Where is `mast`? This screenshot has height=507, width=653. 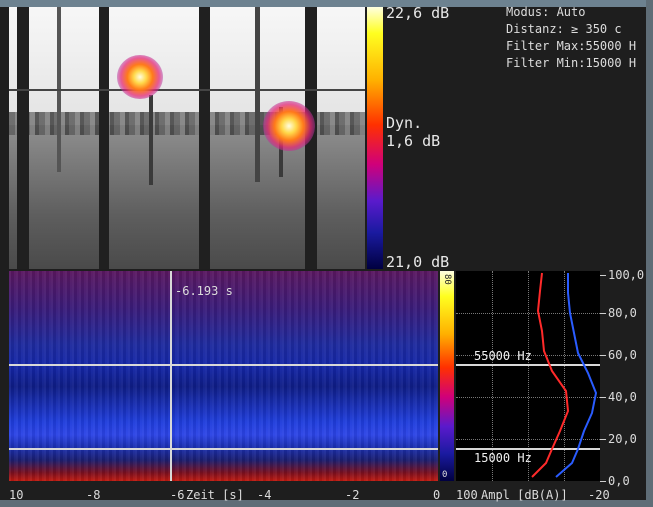
mast is located at coordinates (257, 94).